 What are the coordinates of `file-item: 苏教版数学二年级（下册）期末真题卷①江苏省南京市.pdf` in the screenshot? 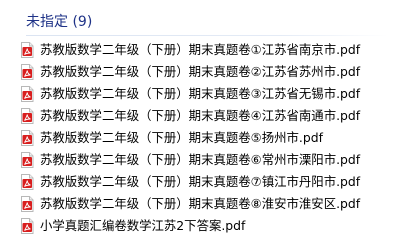 It's located at (210, 49).